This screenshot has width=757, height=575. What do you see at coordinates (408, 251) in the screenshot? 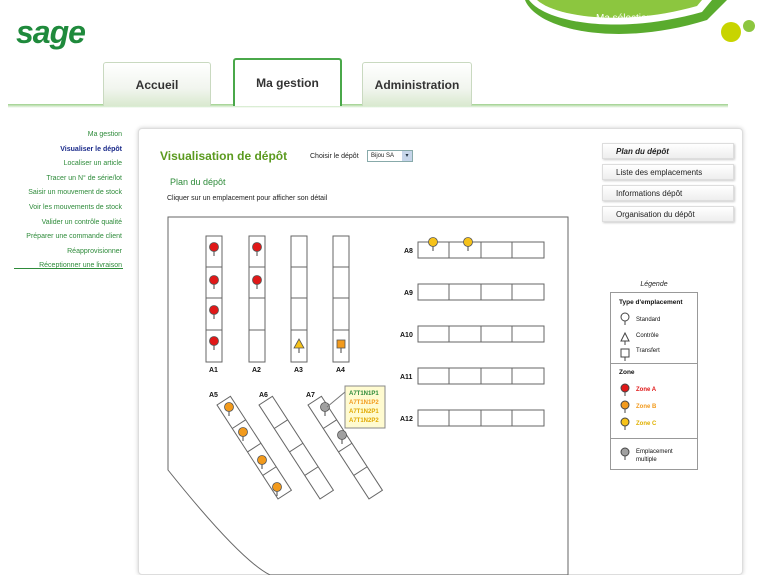
I see `aisle-label-a8: A8` at bounding box center [408, 251].